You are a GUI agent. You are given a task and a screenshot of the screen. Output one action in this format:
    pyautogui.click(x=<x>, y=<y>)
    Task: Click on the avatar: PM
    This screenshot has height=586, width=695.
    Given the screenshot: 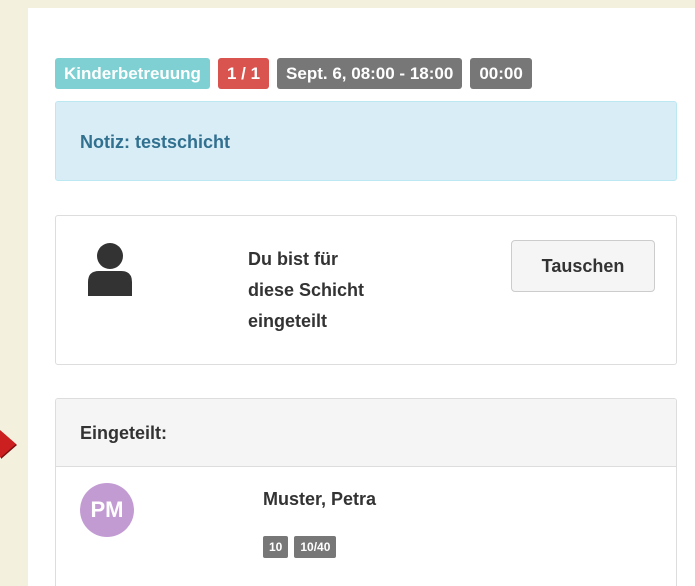 What is the action you would take?
    pyautogui.click(x=107, y=510)
    